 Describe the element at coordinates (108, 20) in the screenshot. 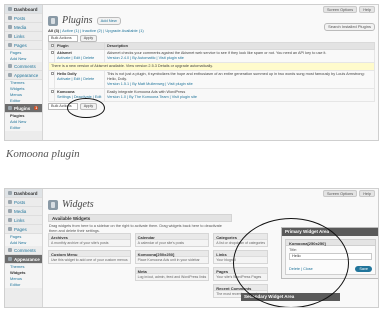

I see `add-new-button: Add New` at that location.